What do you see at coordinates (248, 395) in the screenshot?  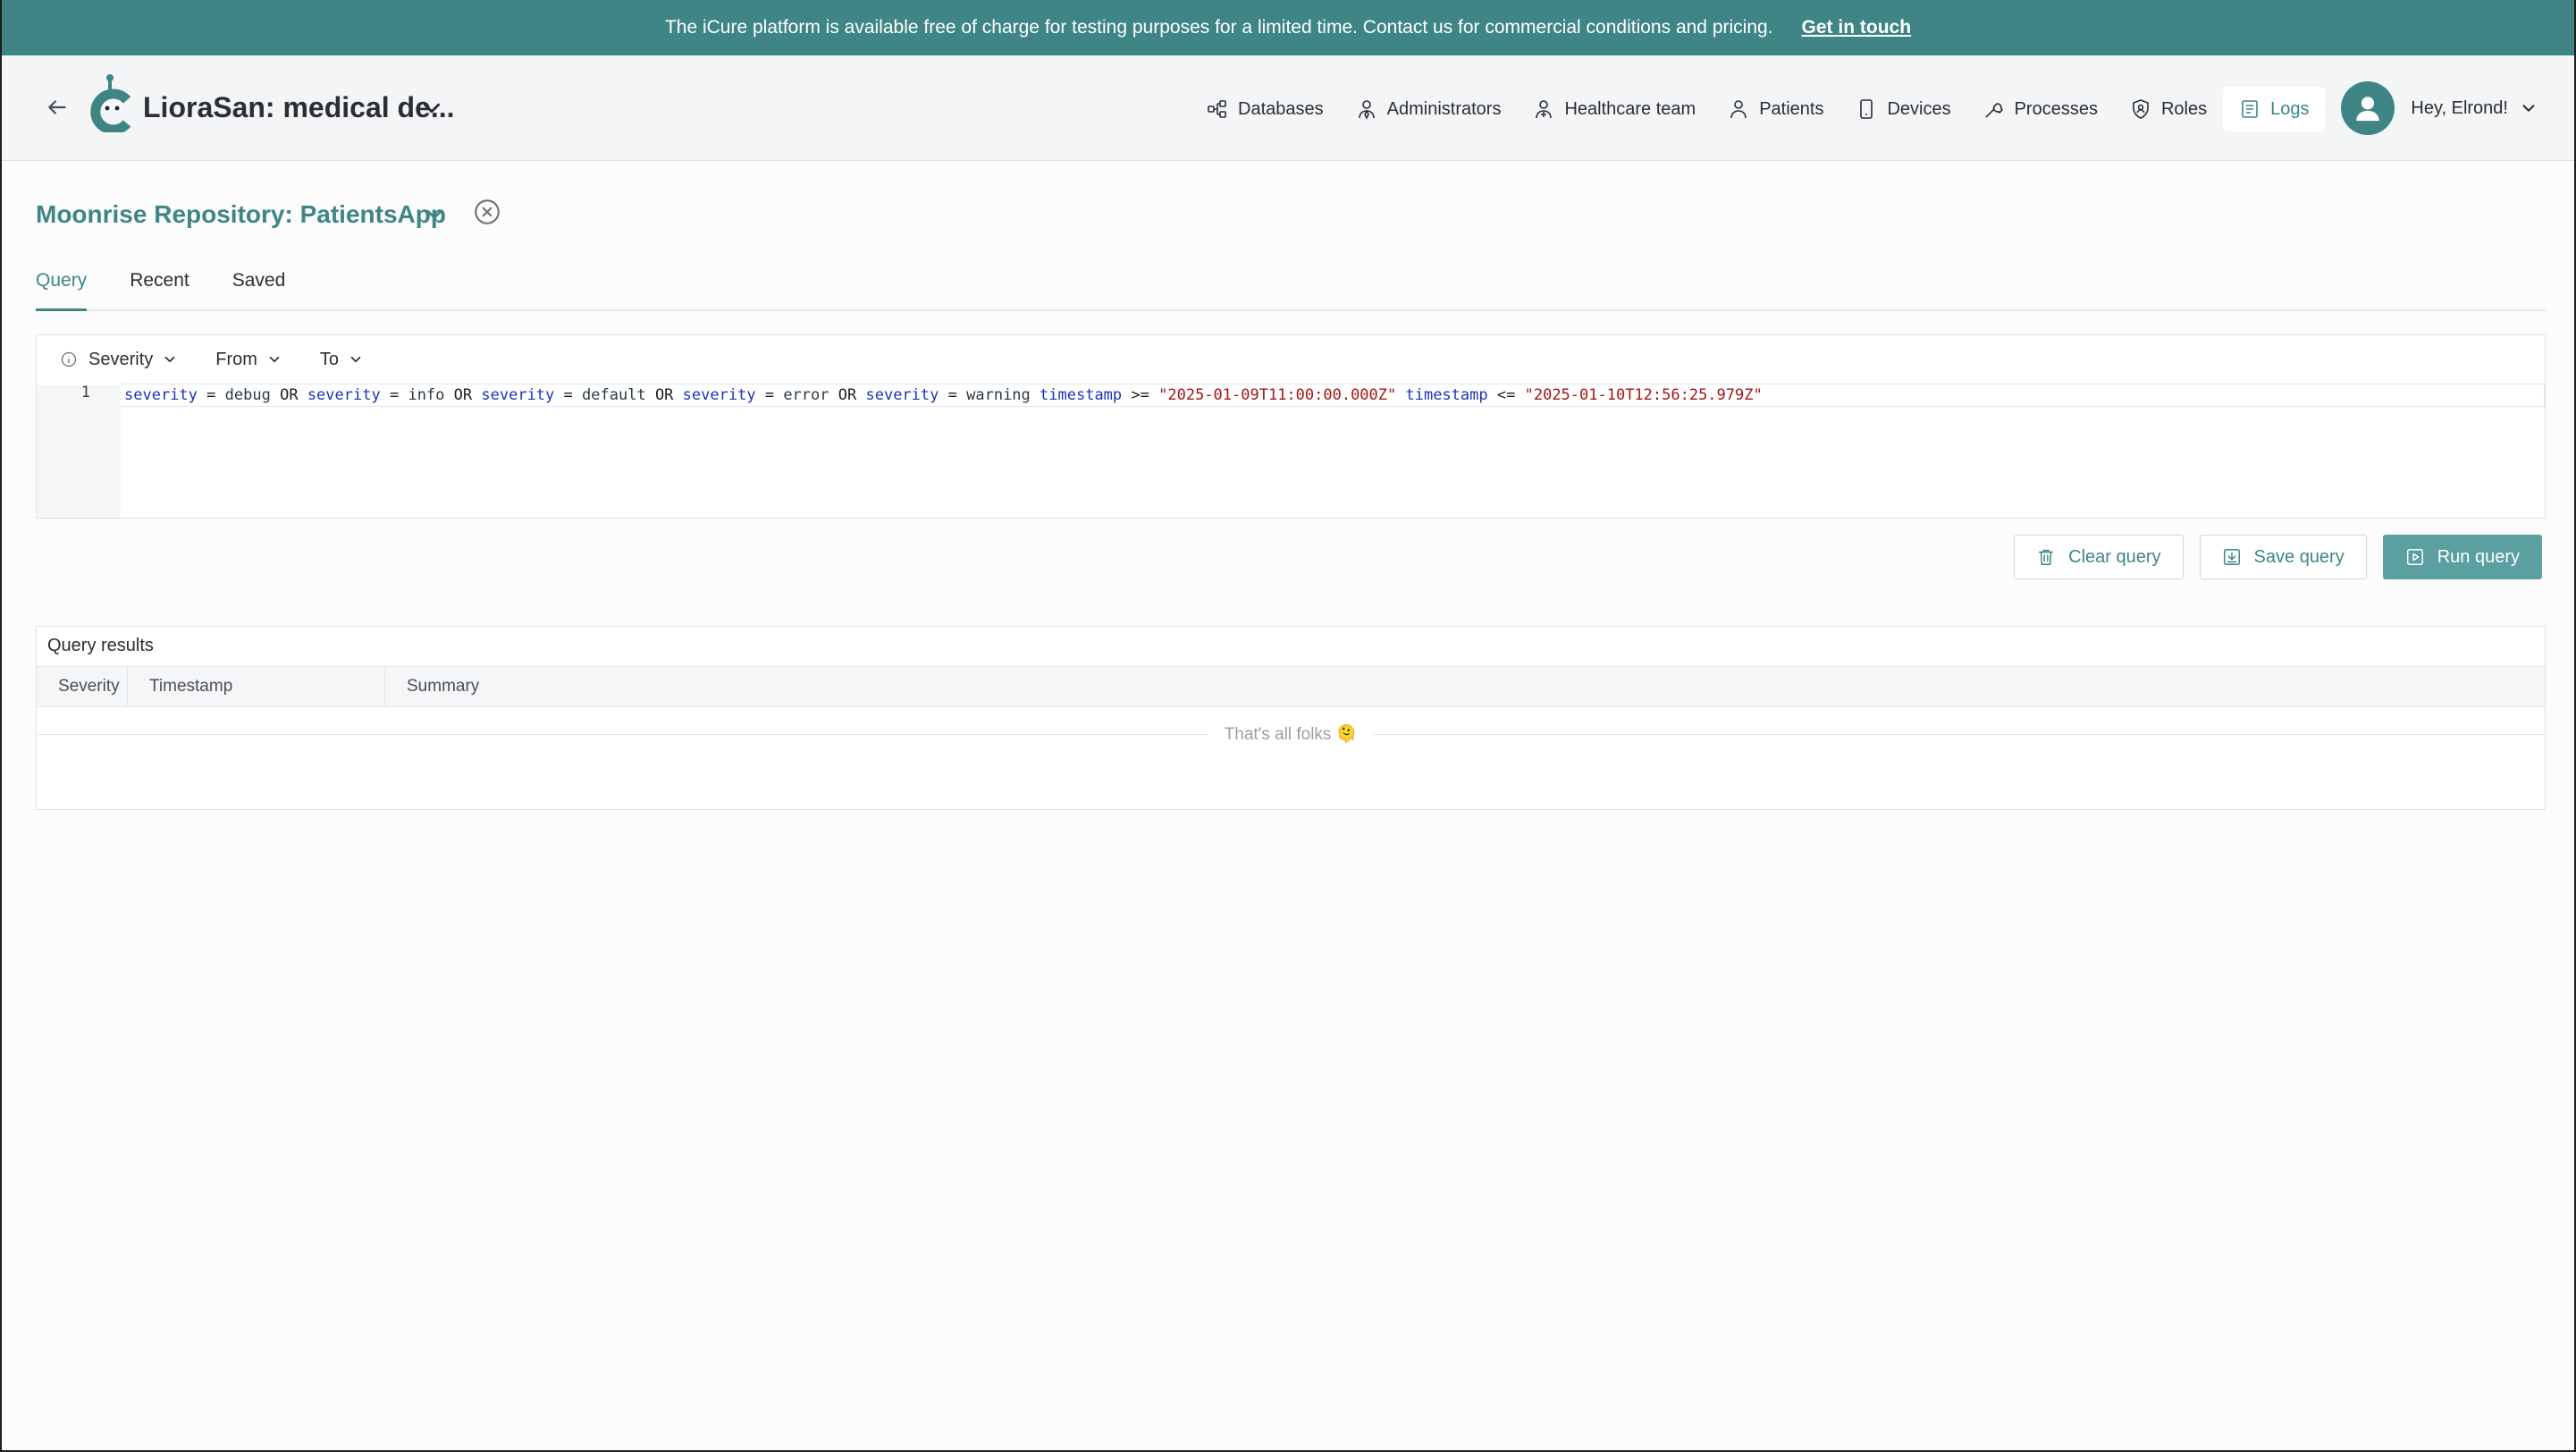 I see `query-value-token: debug` at bounding box center [248, 395].